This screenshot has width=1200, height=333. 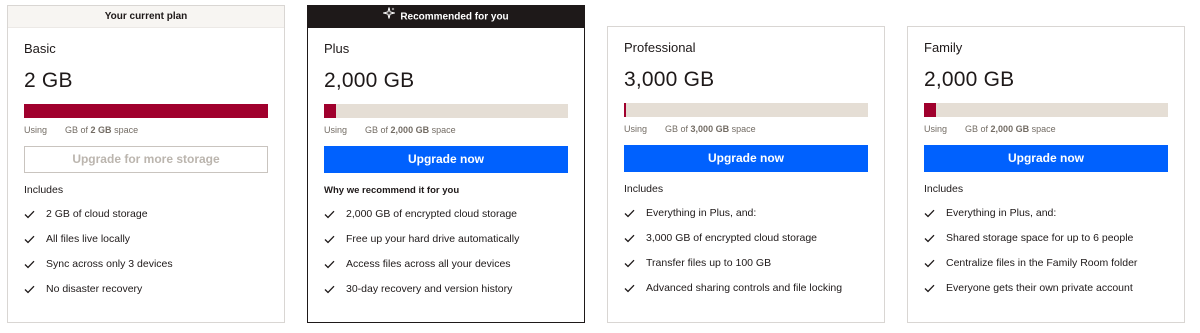 What do you see at coordinates (446, 214) in the screenshot?
I see `feature-item: 2,000 GB of encrypted cloud storage` at bounding box center [446, 214].